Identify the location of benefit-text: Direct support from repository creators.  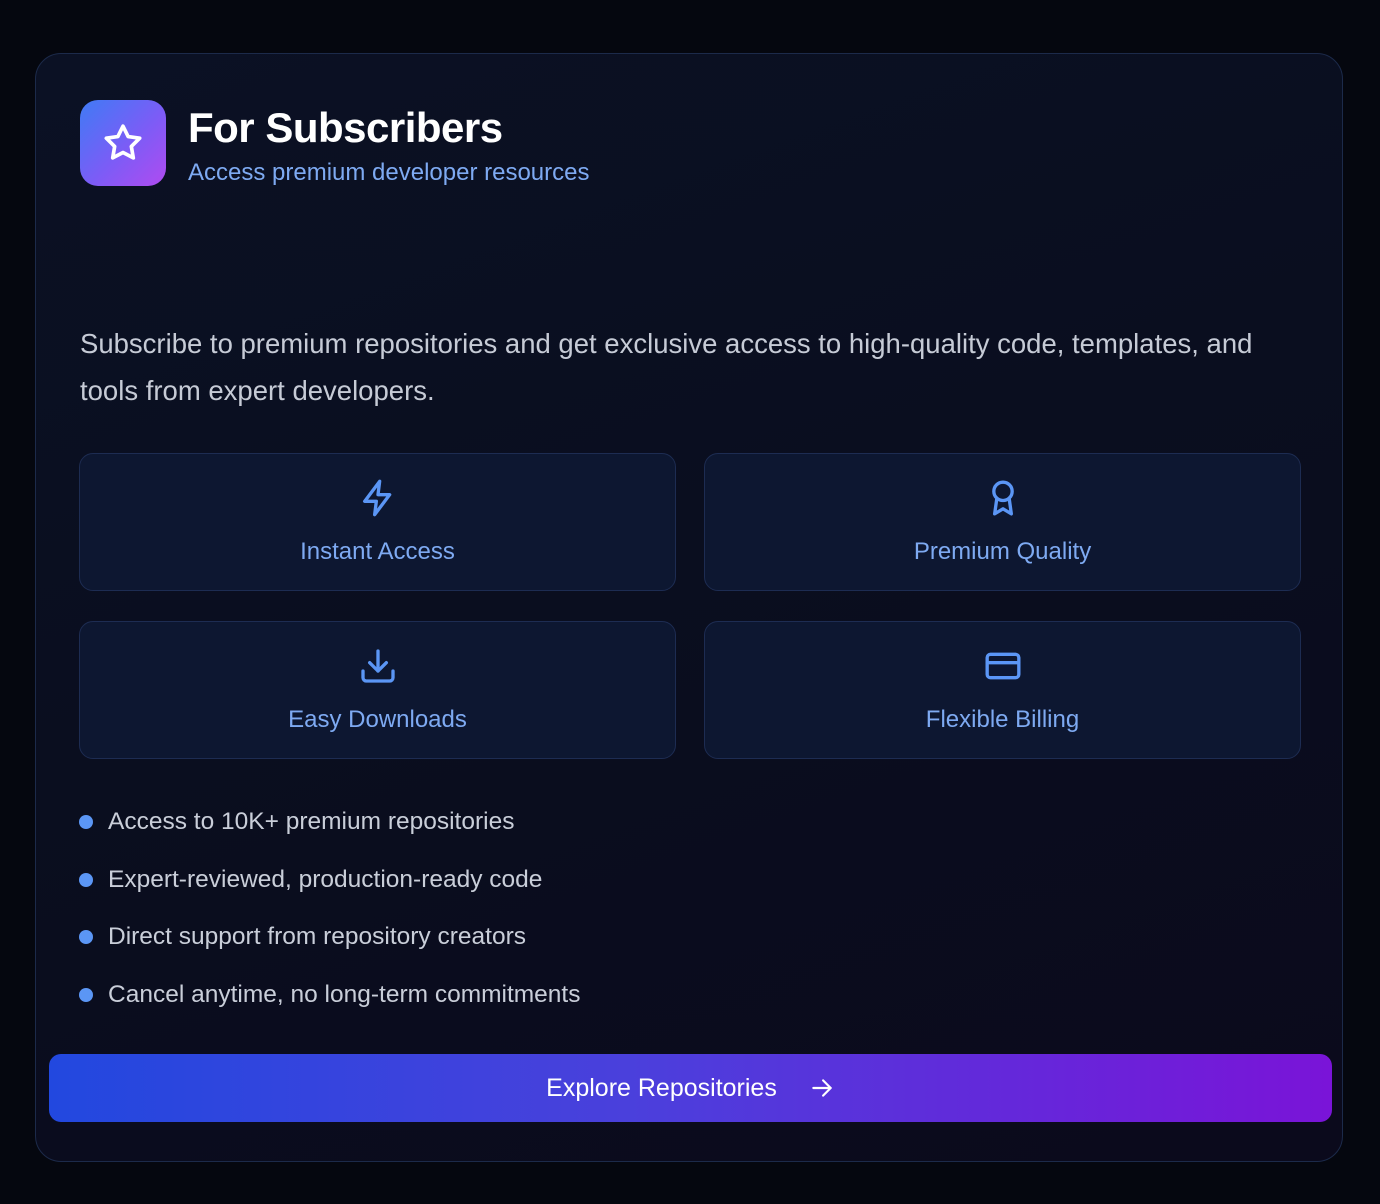
(317, 936).